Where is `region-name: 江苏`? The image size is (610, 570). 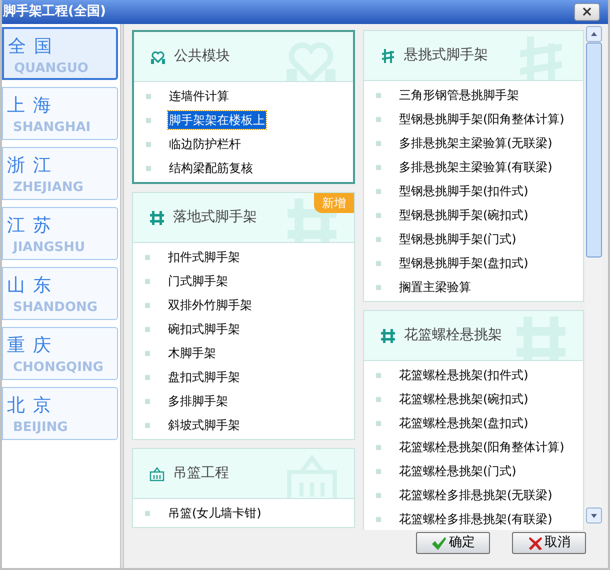 region-name: 江苏 is located at coordinates (33, 226).